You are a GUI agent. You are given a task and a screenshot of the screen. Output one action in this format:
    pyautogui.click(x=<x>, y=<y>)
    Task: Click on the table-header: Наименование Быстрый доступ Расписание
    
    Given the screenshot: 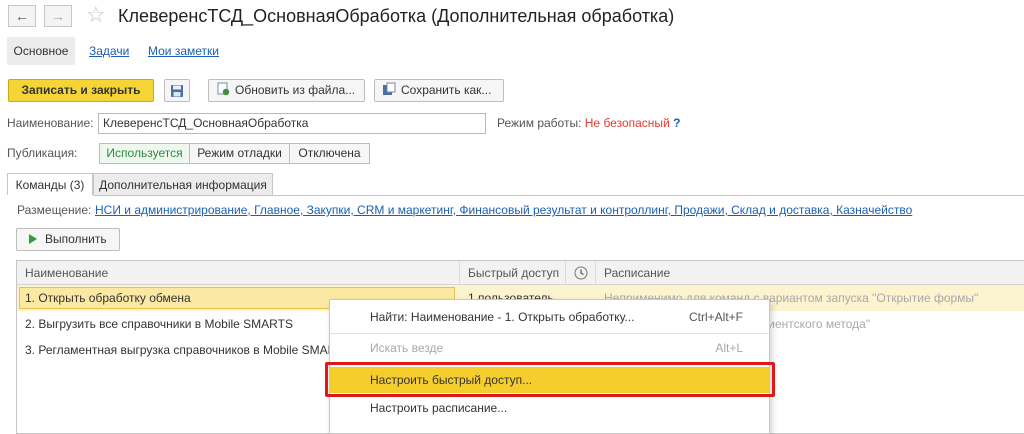 What is the action you would take?
    pyautogui.click(x=520, y=273)
    